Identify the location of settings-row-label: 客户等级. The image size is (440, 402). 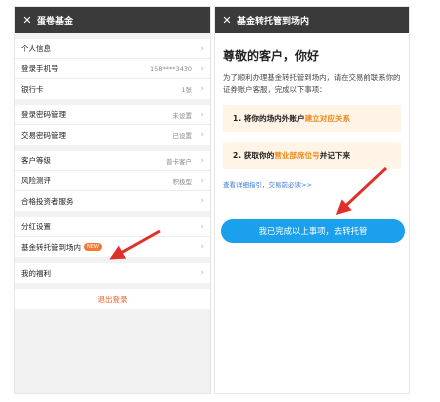
(36, 160).